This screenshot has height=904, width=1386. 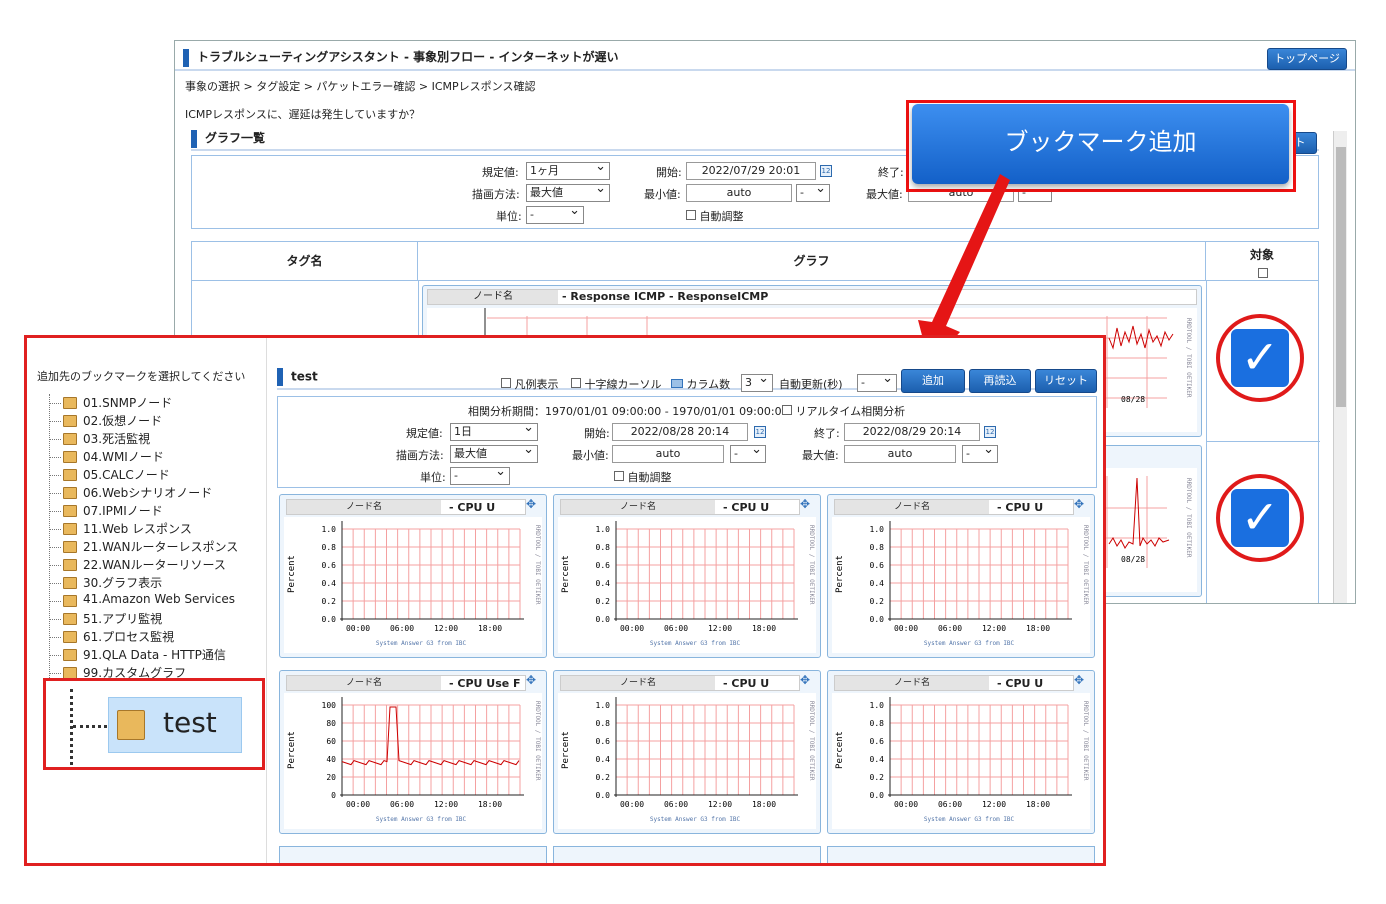 What do you see at coordinates (1260, 358) in the screenshot?
I see `target-checkbox-1: ✓` at bounding box center [1260, 358].